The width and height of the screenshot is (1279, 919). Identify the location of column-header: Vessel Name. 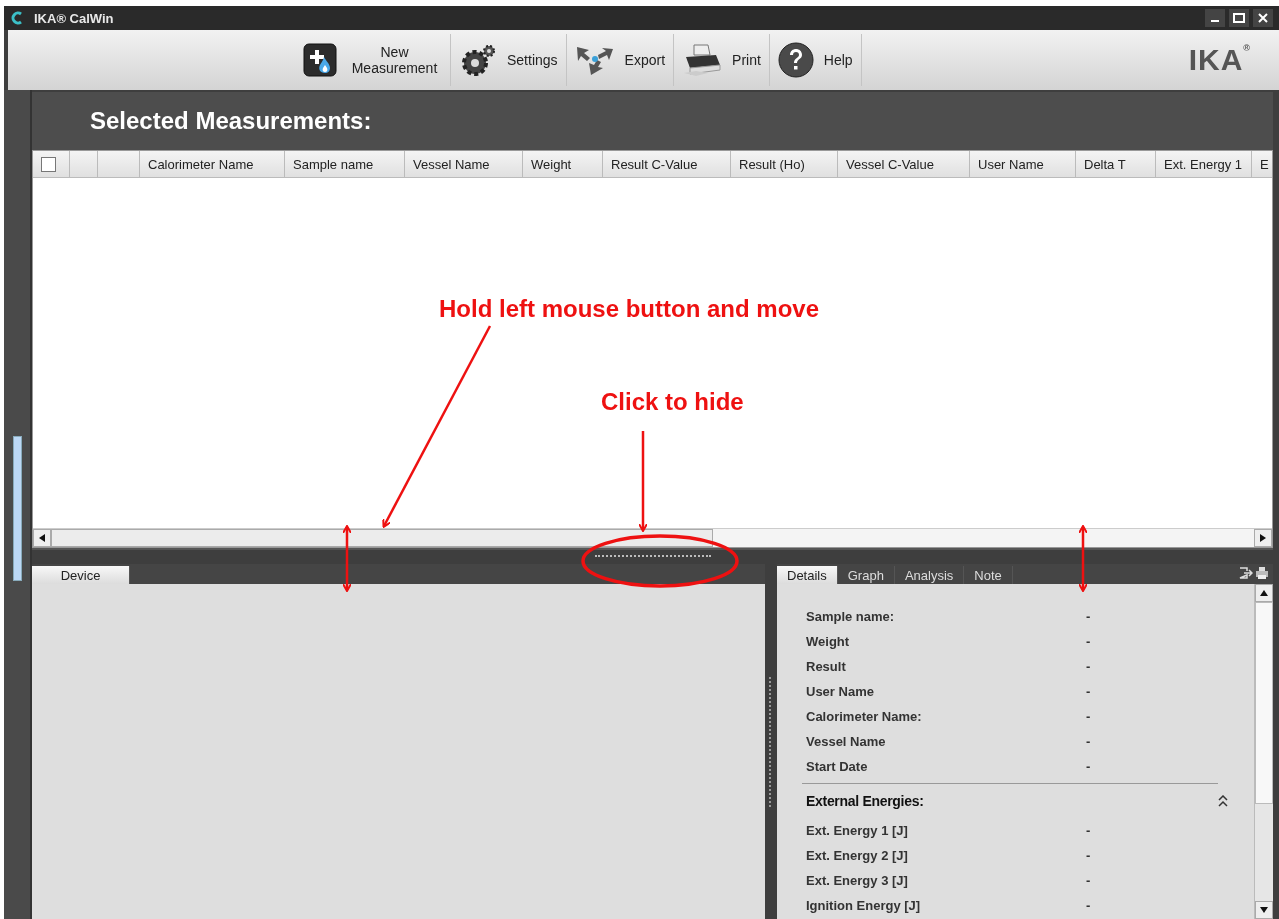
(464, 164).